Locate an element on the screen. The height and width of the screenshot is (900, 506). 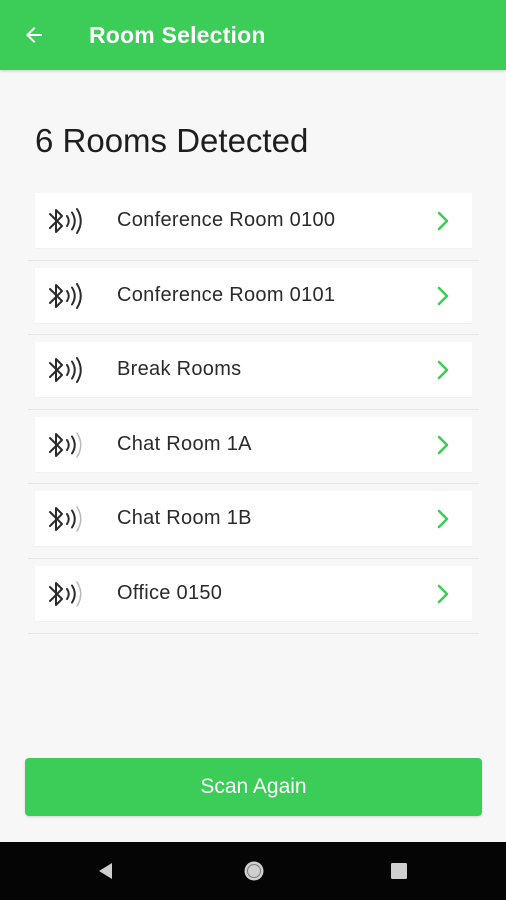
room-list-item: Break Rooms is located at coordinates (253, 372).